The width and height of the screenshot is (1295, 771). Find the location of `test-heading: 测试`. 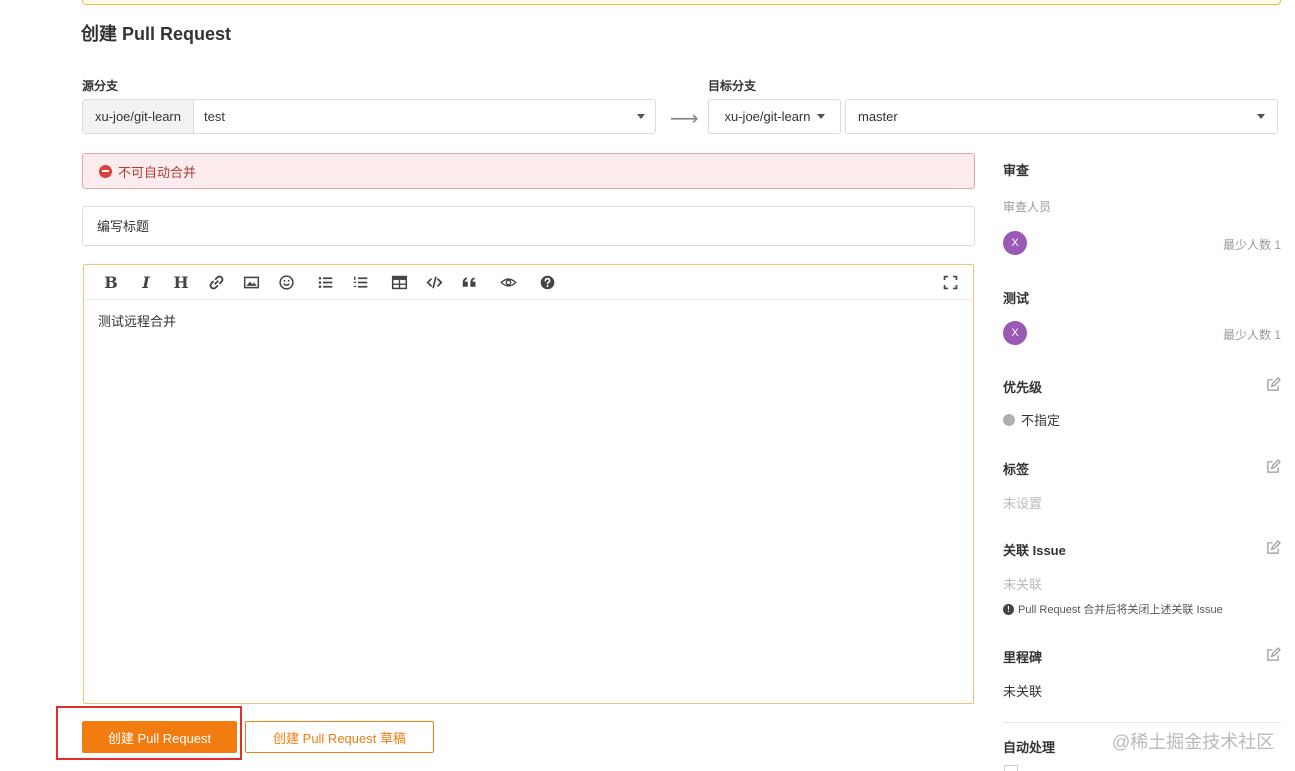

test-heading: 测试 is located at coordinates (1016, 298).